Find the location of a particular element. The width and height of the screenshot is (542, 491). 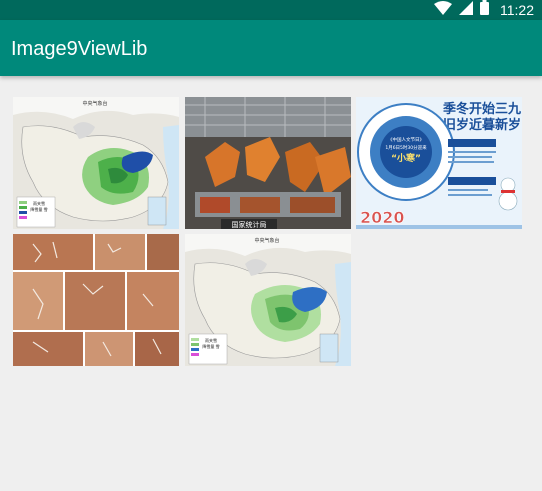

poster-year: 2020 is located at coordinates (382, 217).